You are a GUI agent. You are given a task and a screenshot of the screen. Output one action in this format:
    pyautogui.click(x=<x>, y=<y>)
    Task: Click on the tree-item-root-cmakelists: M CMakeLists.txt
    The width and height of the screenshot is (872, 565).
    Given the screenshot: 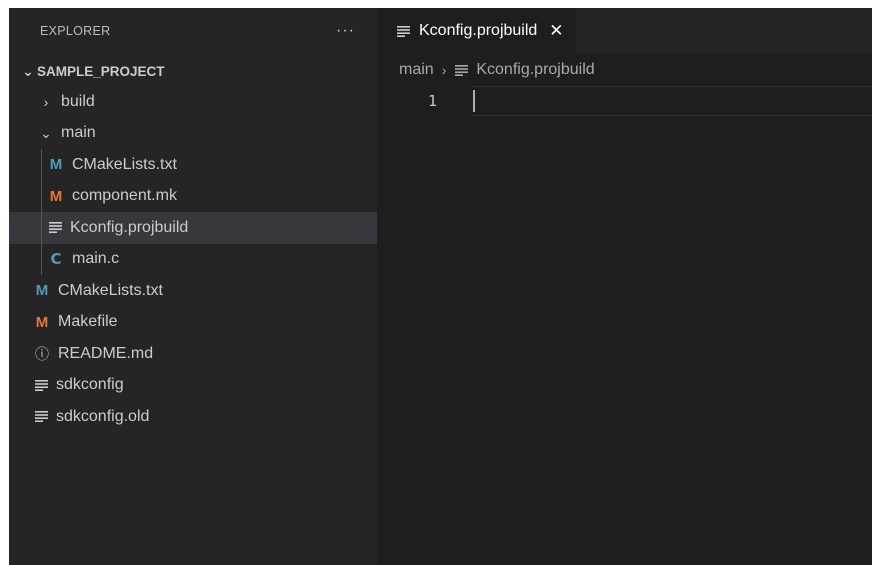 What is the action you would take?
    pyautogui.click(x=193, y=291)
    